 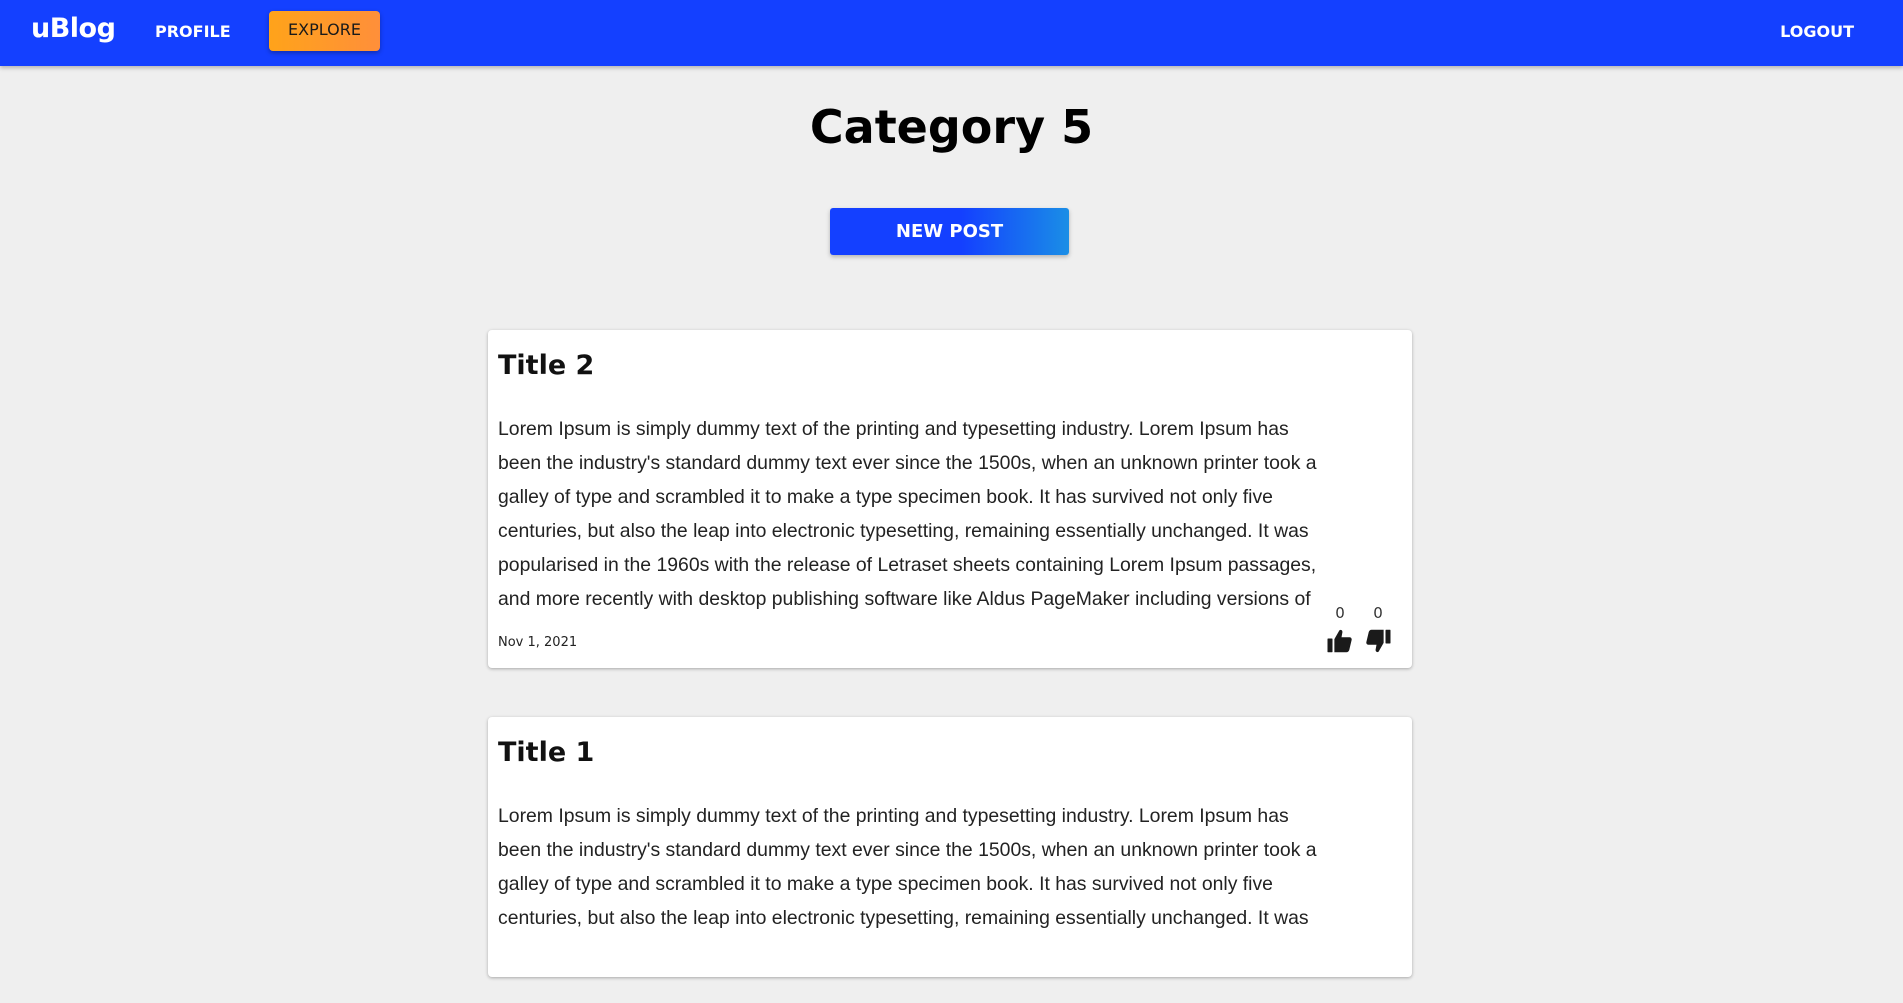 I want to click on dislike-control: 0, so click(x=1378, y=632).